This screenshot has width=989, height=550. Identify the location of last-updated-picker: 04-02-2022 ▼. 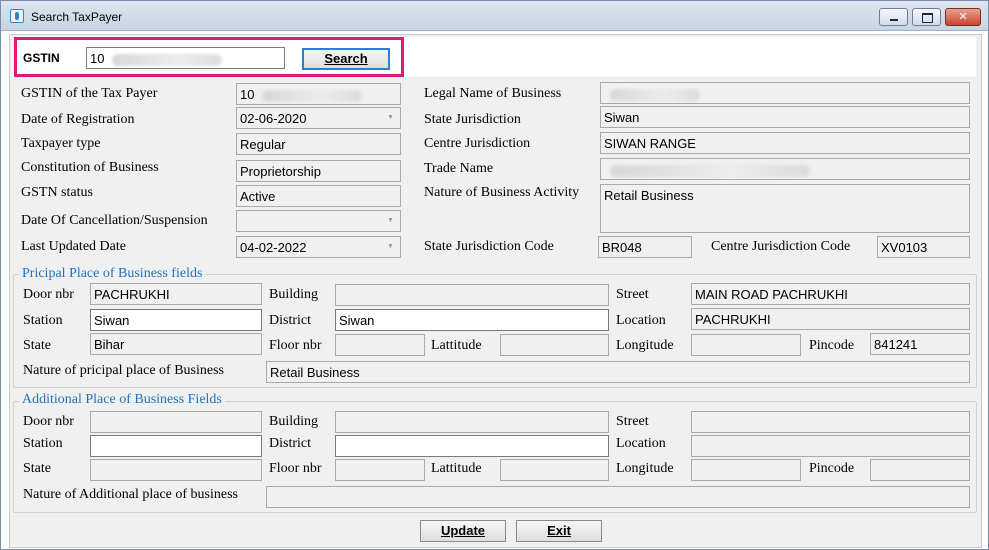
(318, 247).